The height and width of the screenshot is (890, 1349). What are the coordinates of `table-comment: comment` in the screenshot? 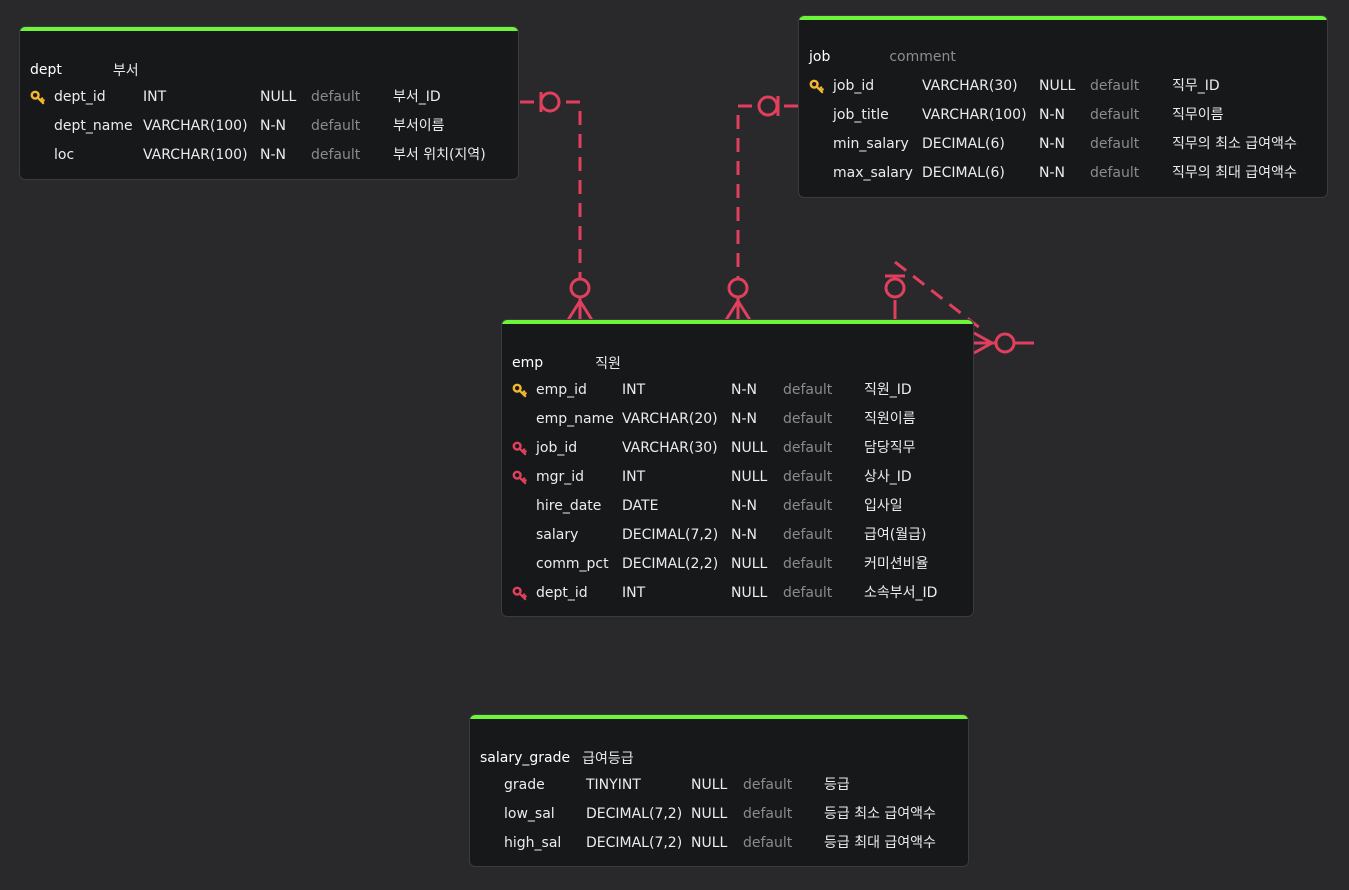 It's located at (922, 57).